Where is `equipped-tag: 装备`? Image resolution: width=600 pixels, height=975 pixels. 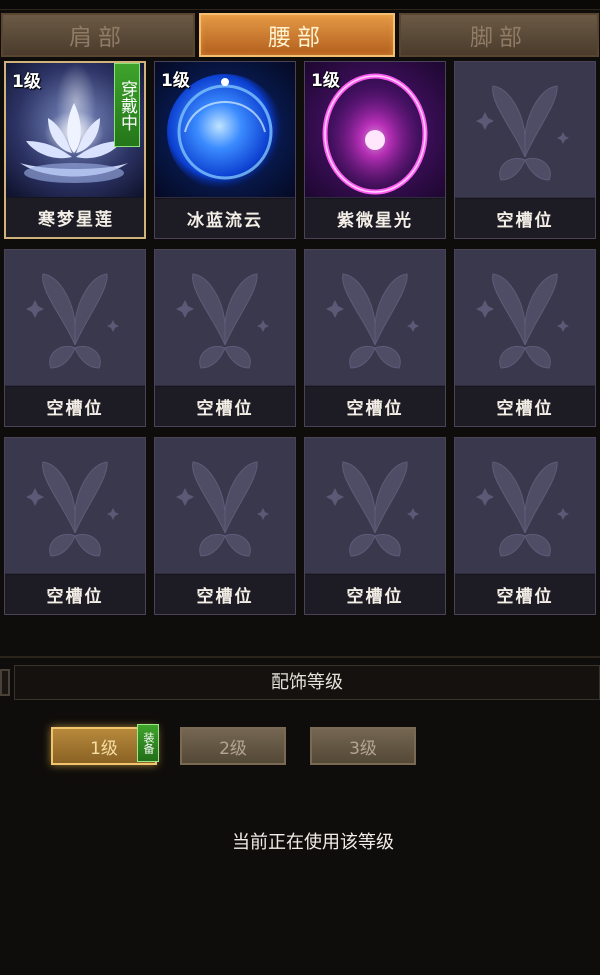 equipped-tag: 装备 is located at coordinates (148, 743).